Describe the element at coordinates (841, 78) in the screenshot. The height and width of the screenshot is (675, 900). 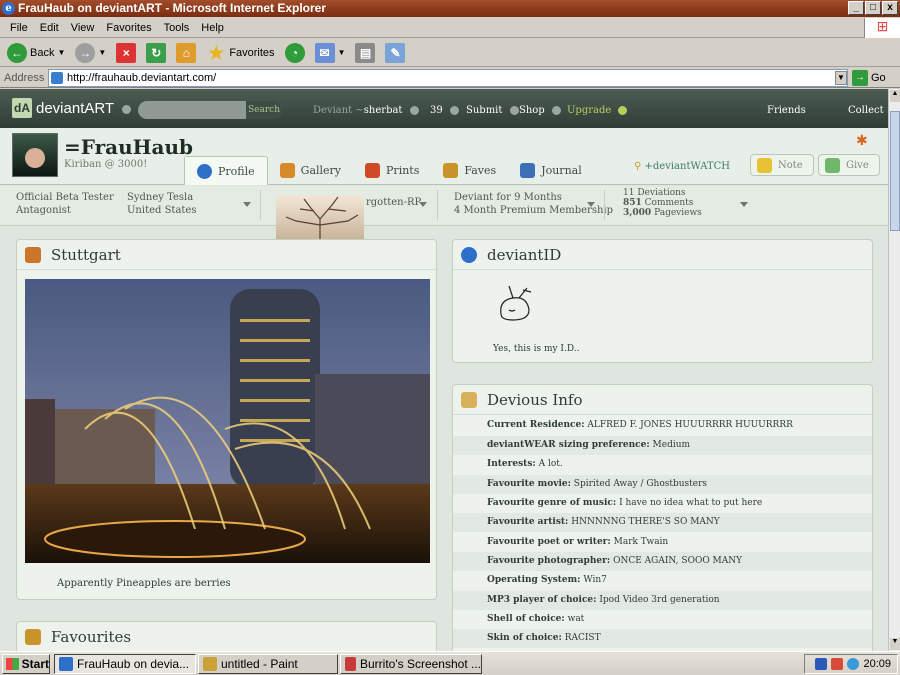
I see `address-dropdown-icon: ▼` at that location.